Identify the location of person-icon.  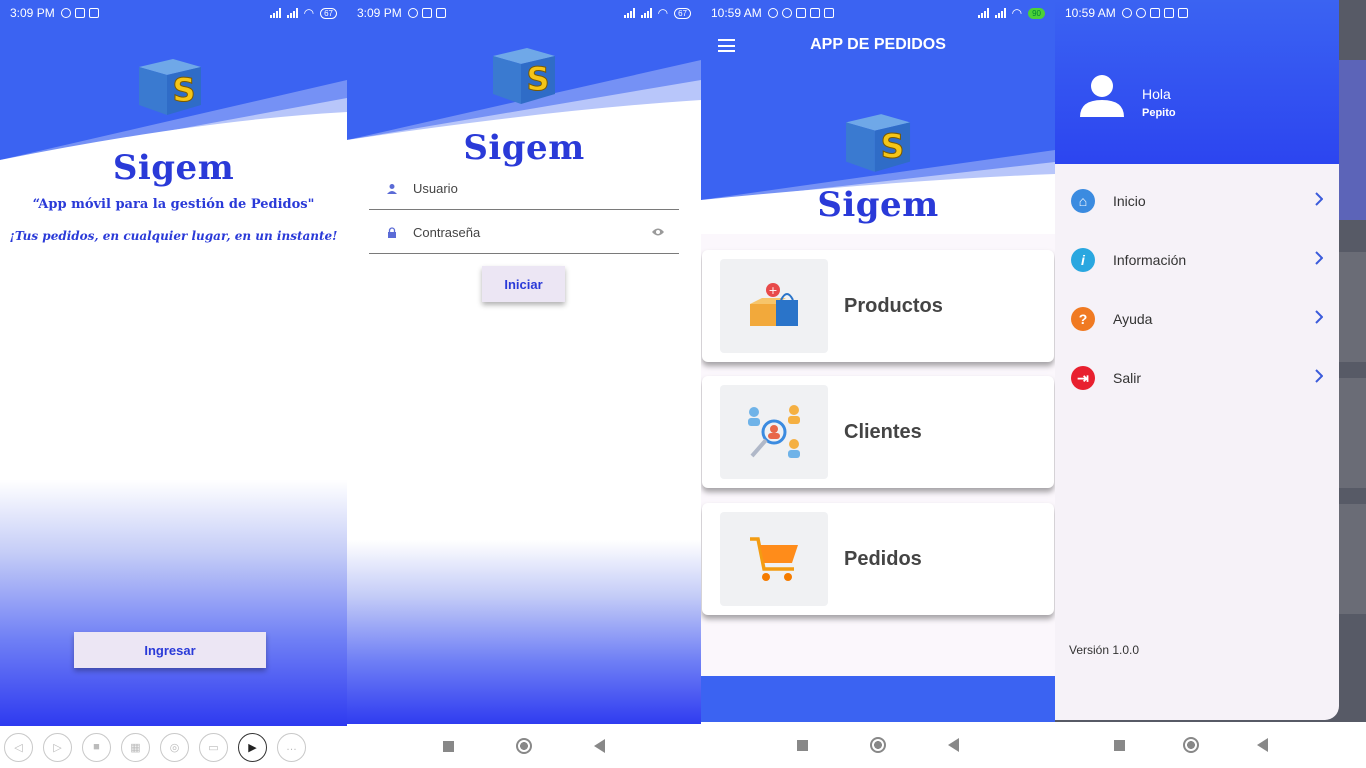
(392, 189).